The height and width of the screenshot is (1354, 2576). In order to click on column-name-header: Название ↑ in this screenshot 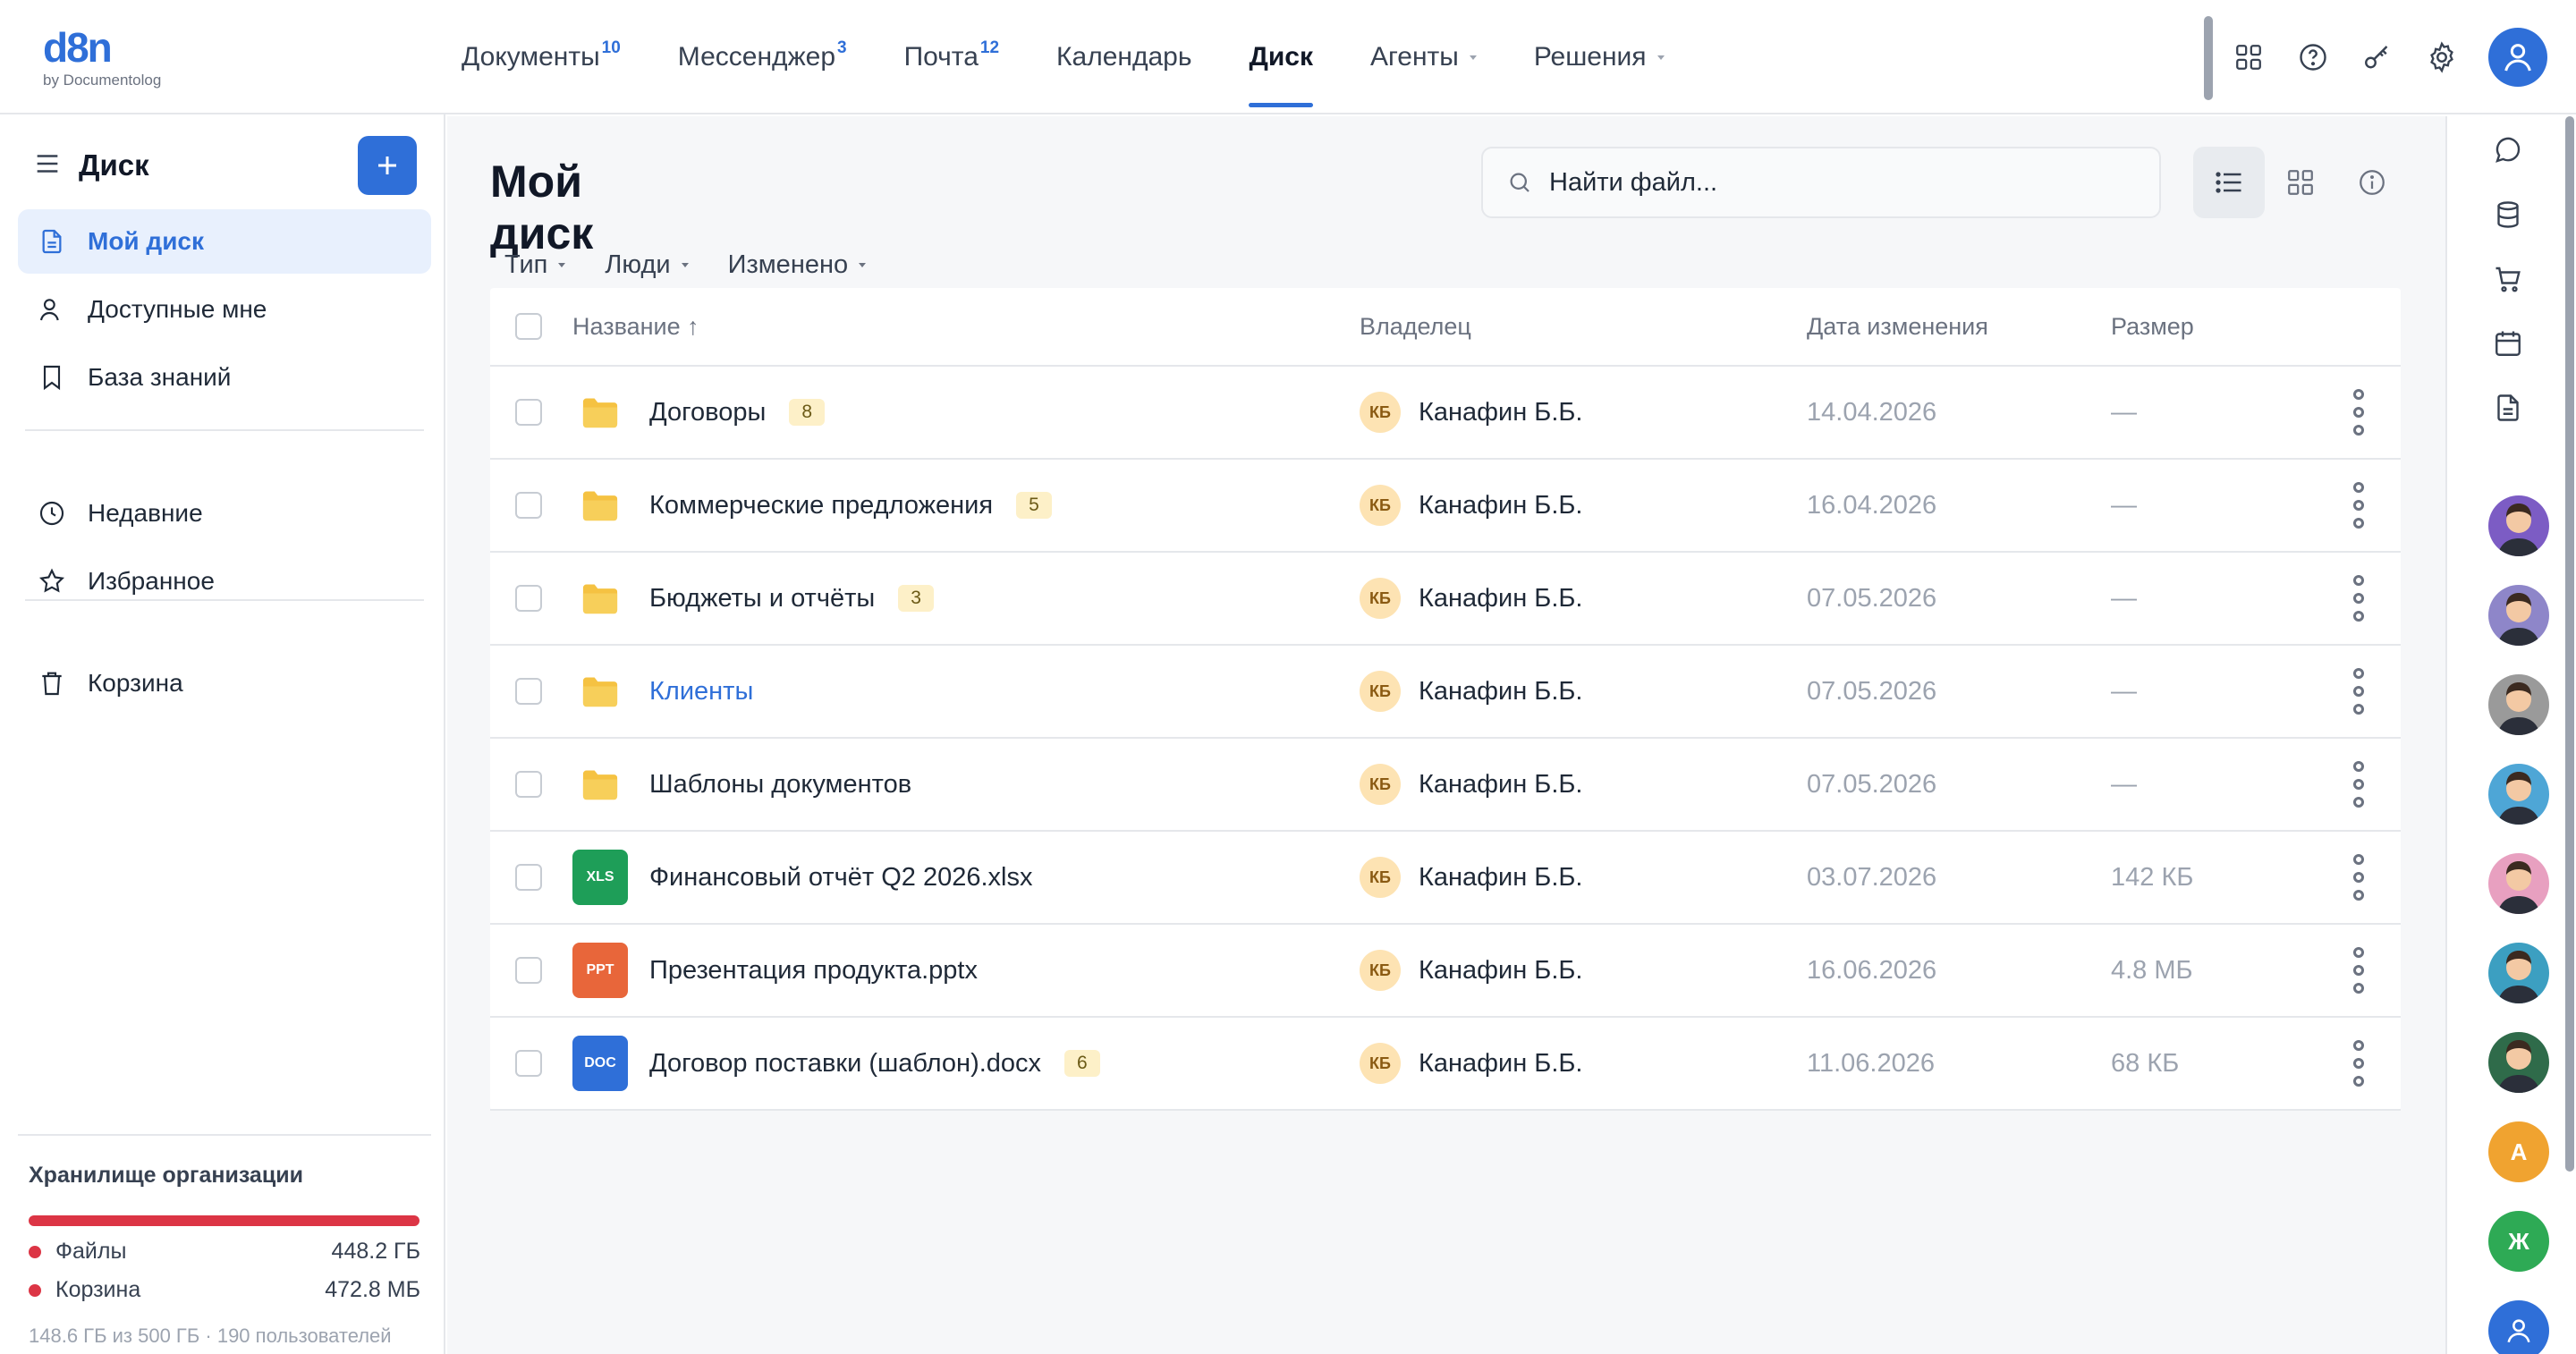, I will do `click(966, 327)`.